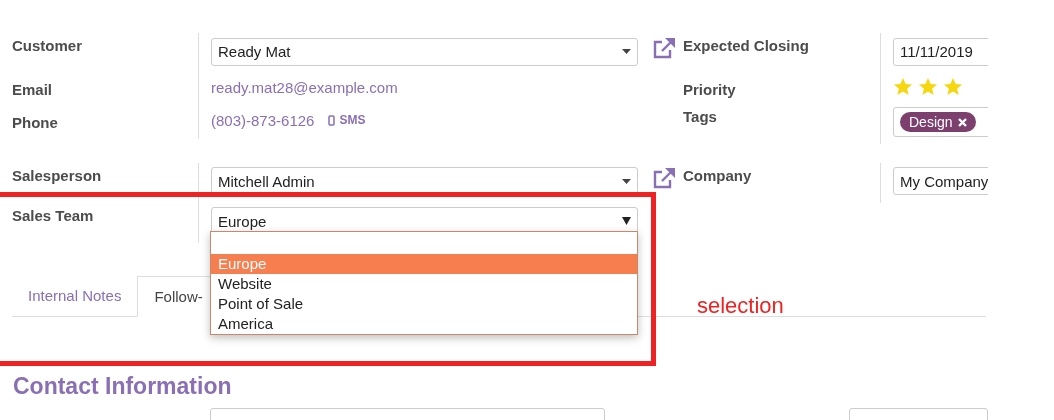 This screenshot has height=420, width=1054. I want to click on tags-field: Design, so click(940, 122).